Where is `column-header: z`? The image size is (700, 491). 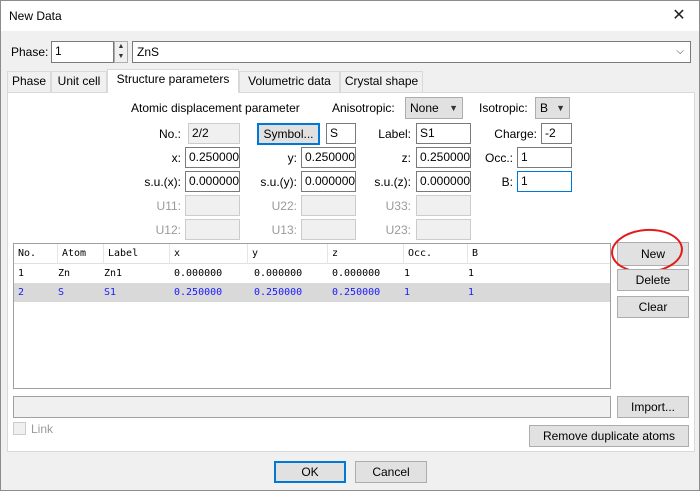 column-header: z is located at coordinates (366, 254).